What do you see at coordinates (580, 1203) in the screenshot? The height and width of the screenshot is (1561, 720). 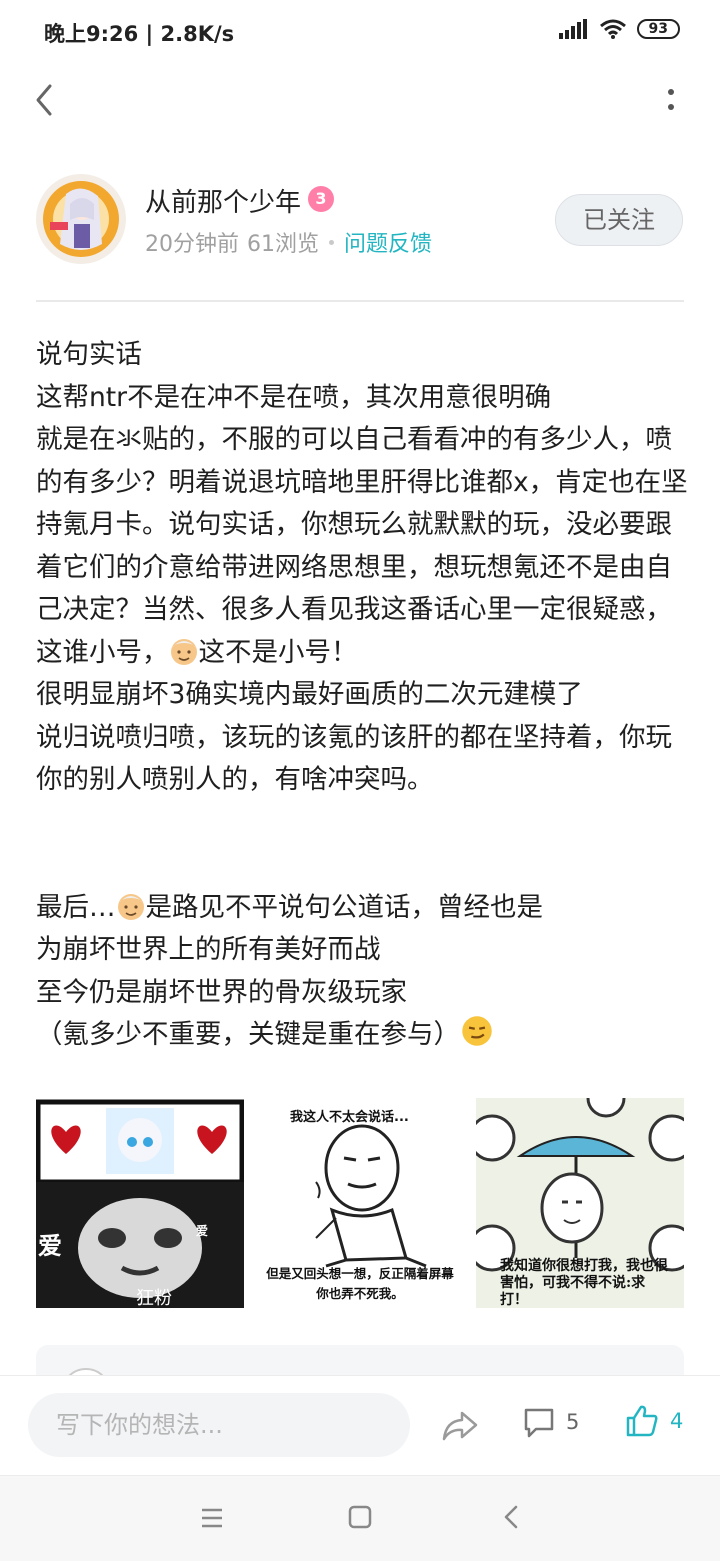 I see `meme-image-3: 我知道你很想打我，我也很害怕，可我不得不说:求 打！` at bounding box center [580, 1203].